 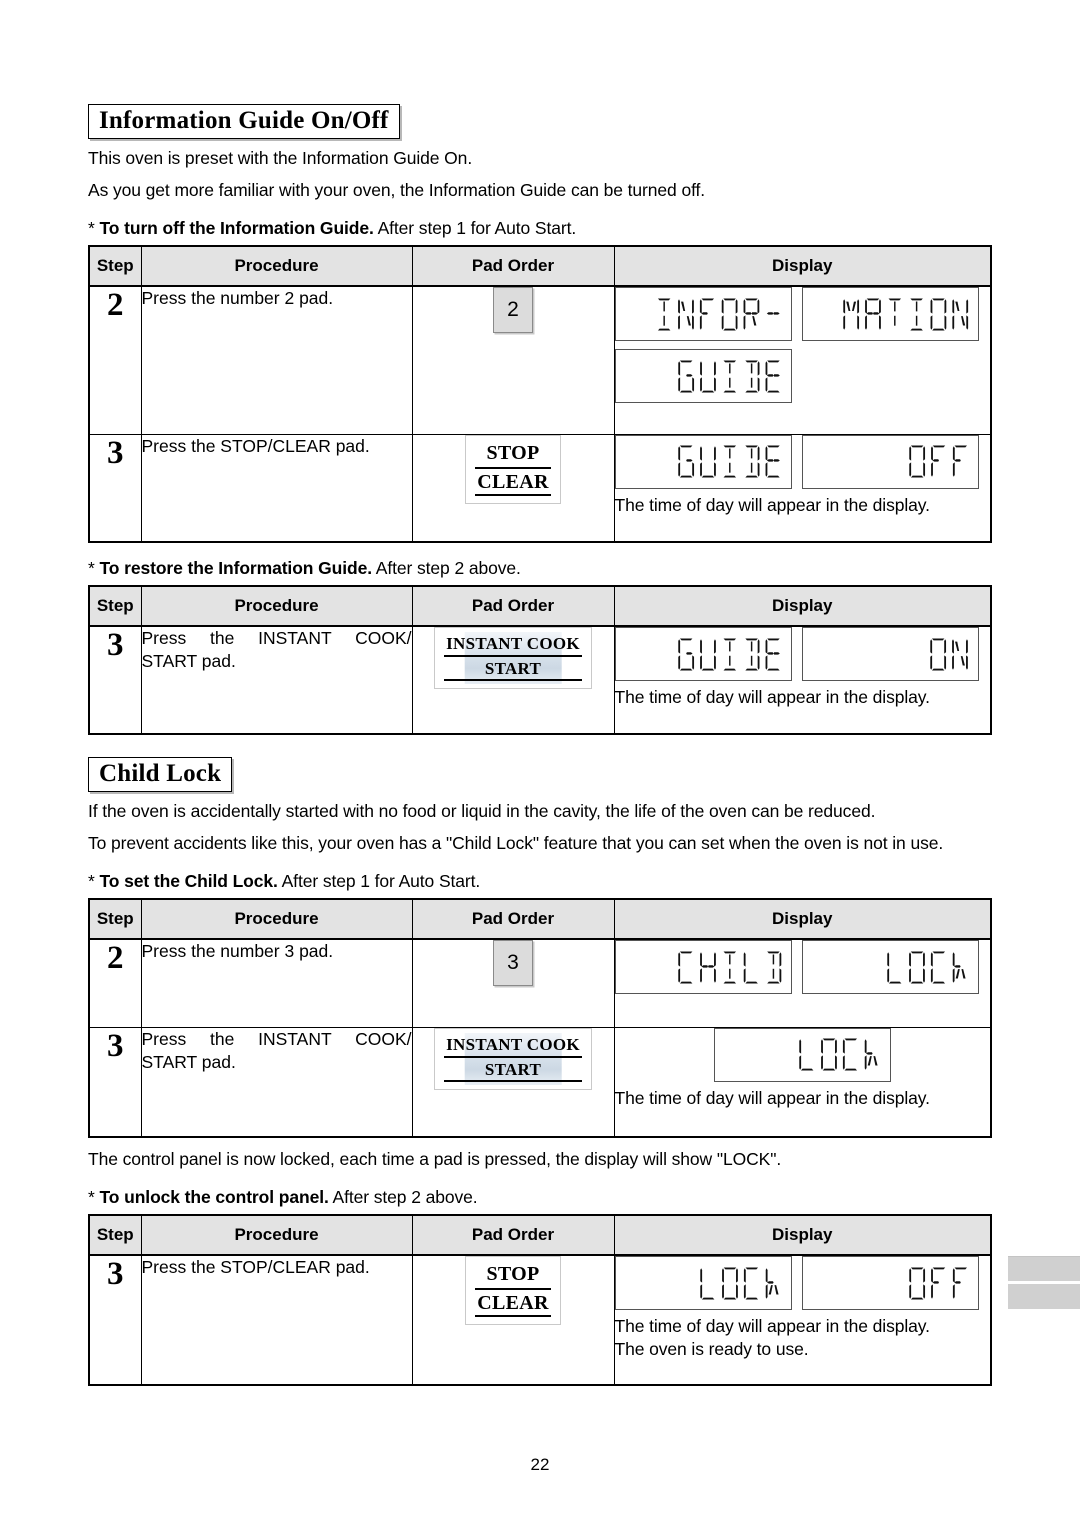 What do you see at coordinates (1044, 1282) in the screenshot?
I see `page-edge-tab-marker` at bounding box center [1044, 1282].